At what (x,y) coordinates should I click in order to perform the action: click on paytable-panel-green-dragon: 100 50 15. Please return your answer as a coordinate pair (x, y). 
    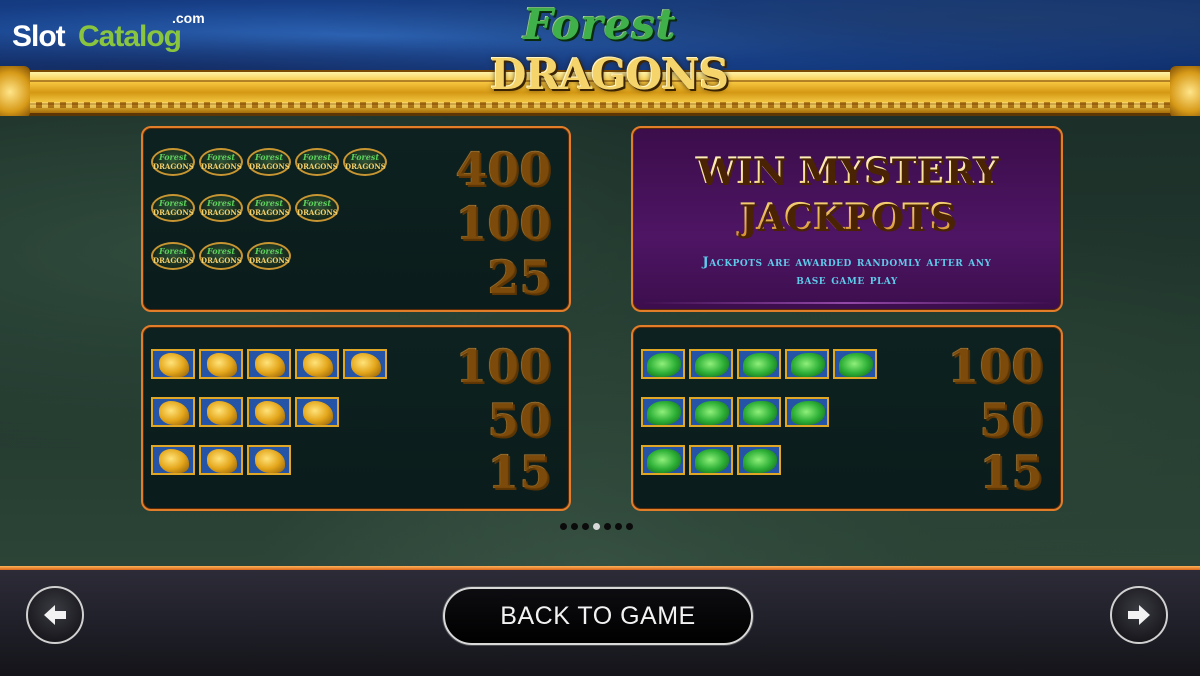
    Looking at the image, I should click on (847, 418).